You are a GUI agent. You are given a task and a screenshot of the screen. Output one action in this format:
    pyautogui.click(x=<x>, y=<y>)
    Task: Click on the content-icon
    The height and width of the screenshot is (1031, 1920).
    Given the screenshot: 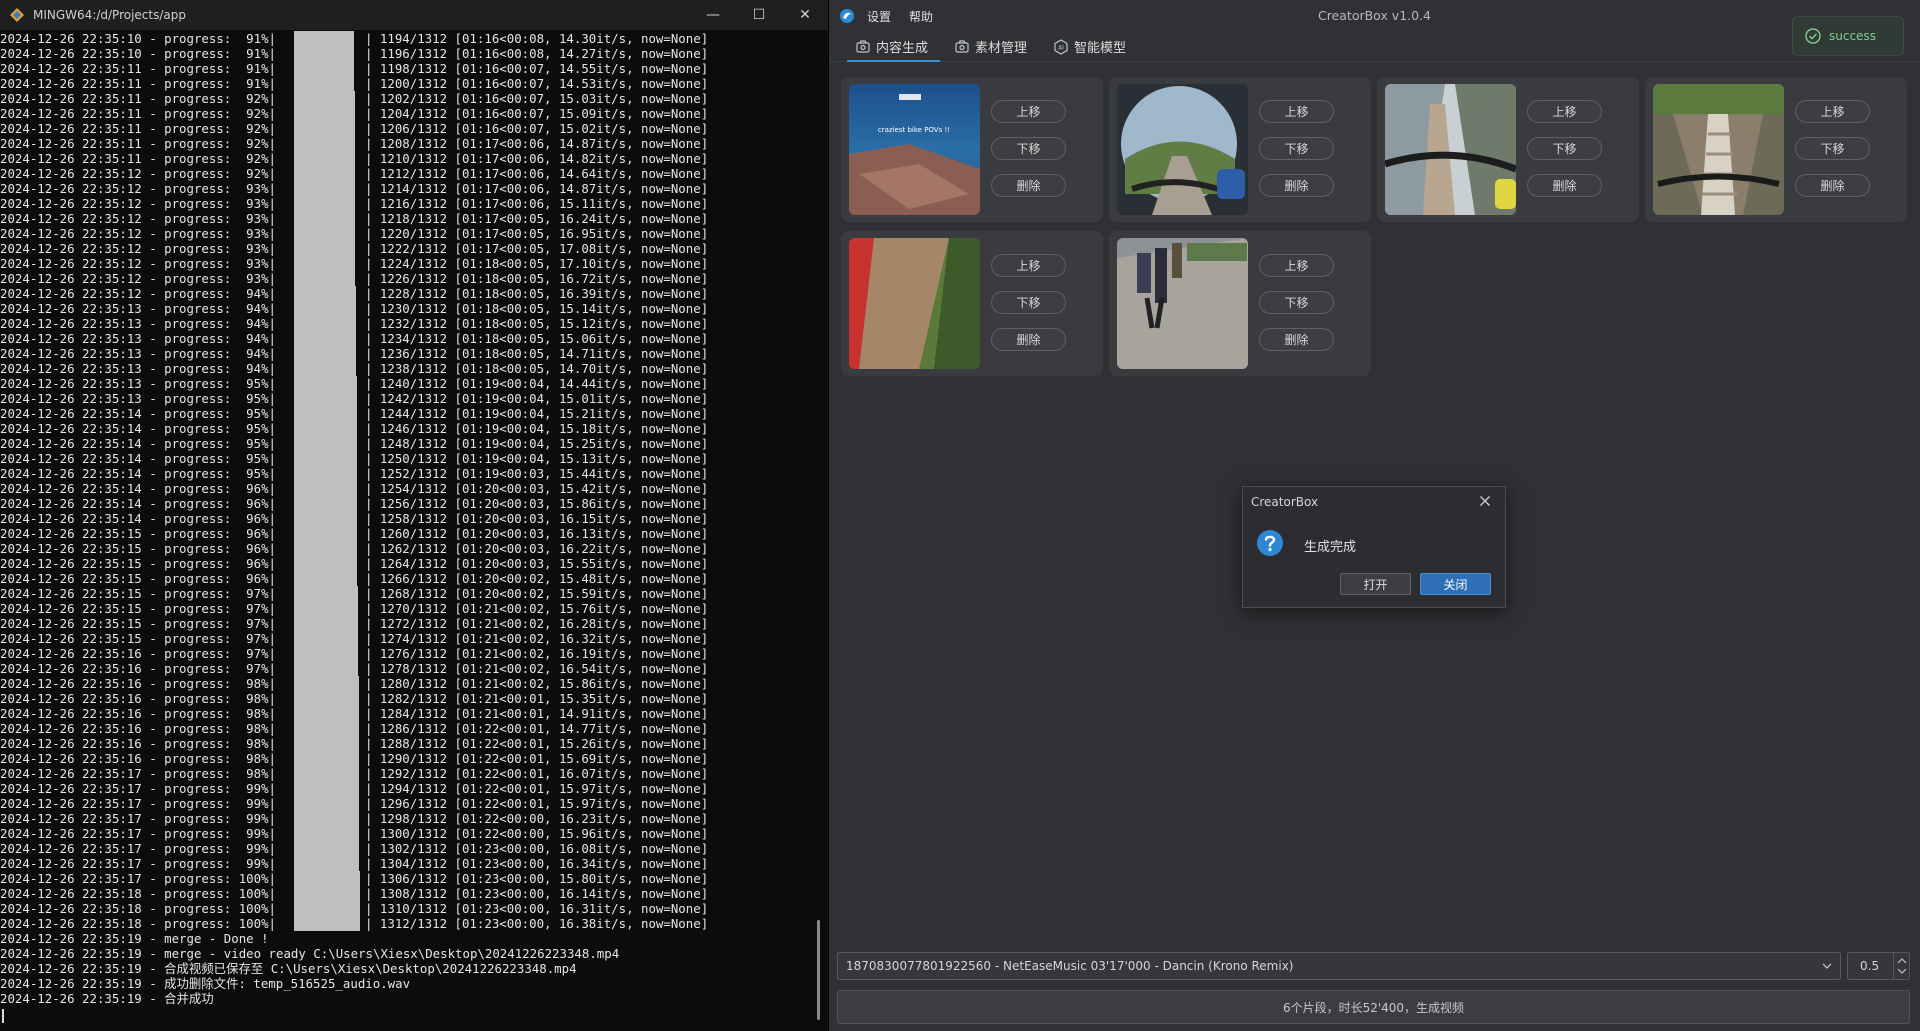 What is the action you would take?
    pyautogui.click(x=863, y=46)
    